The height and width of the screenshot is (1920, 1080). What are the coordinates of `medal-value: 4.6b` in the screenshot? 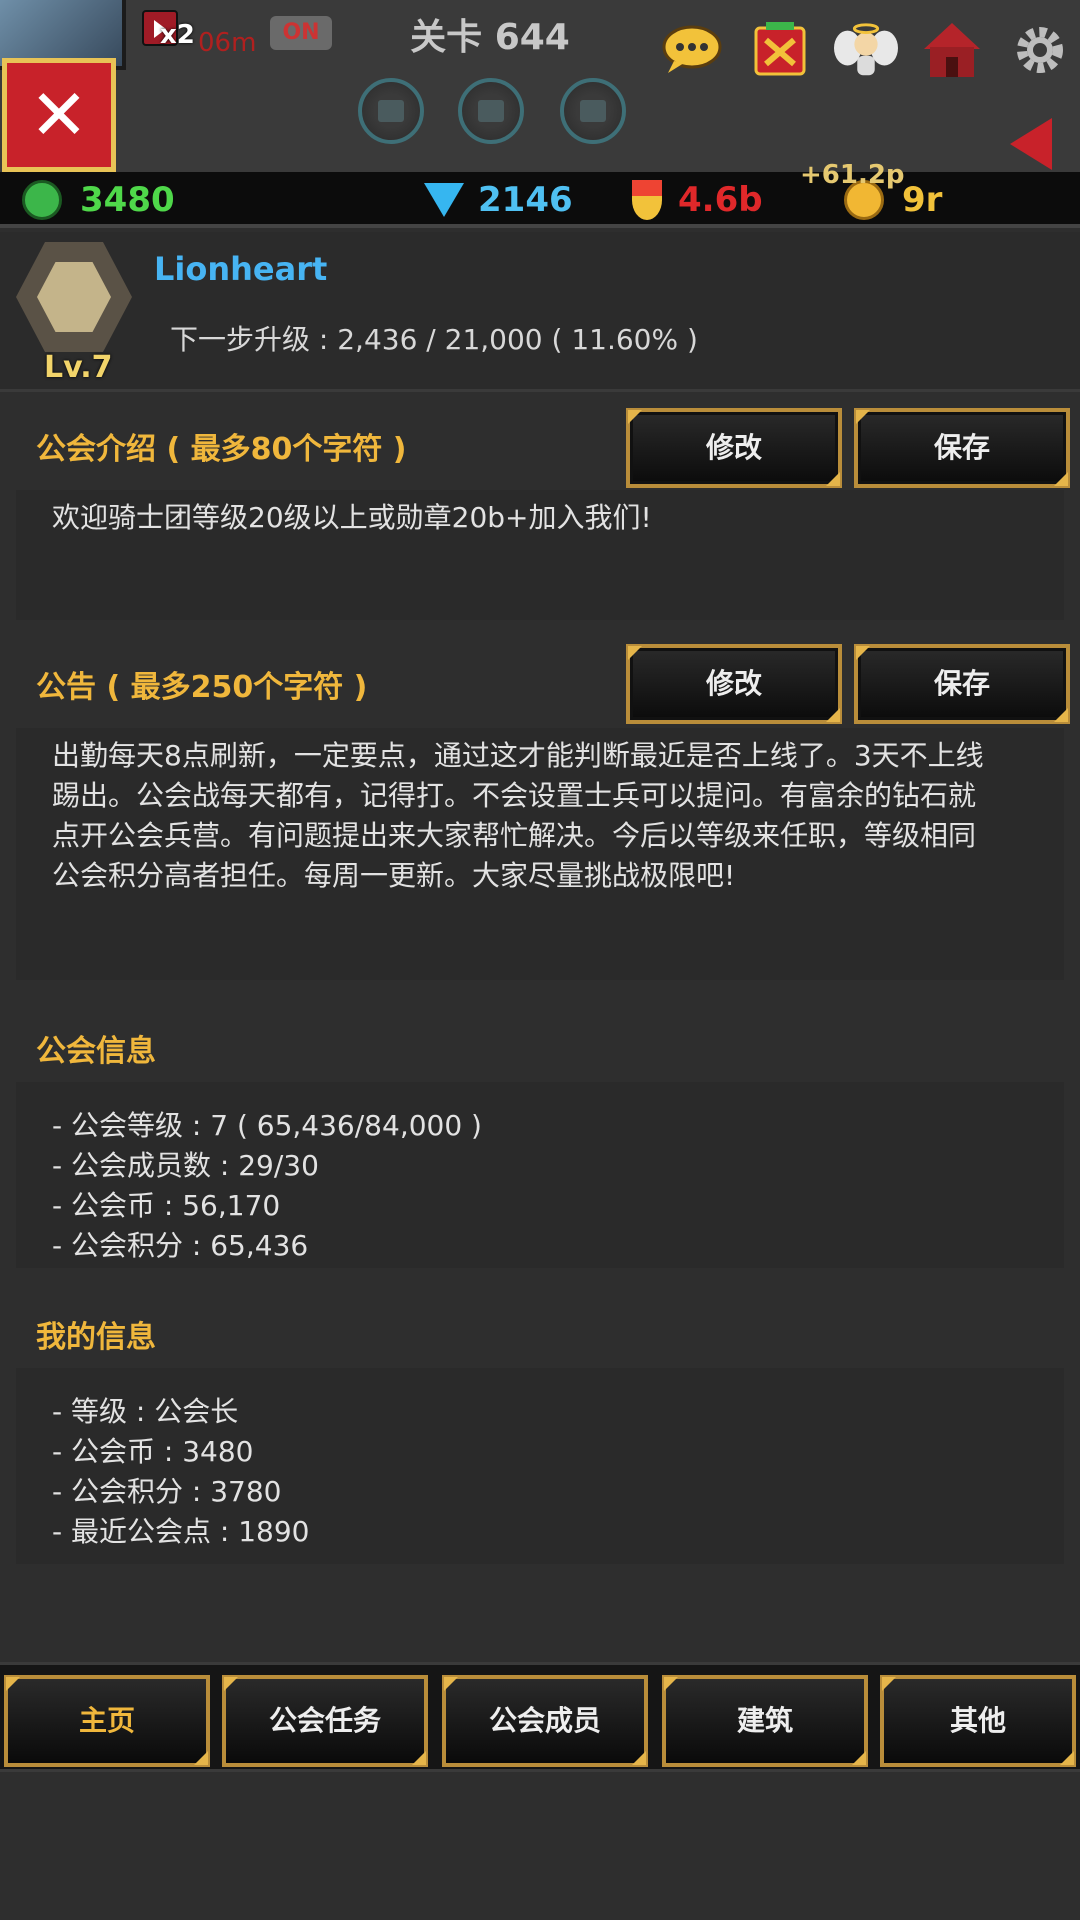 It's located at (720, 200).